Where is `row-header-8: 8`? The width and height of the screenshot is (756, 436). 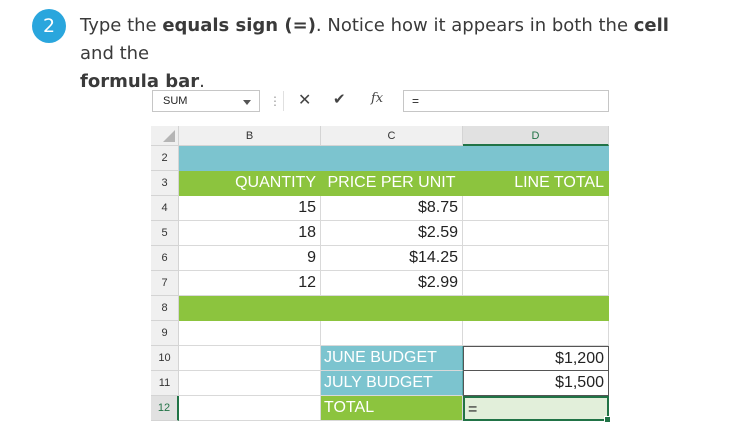 row-header-8: 8 is located at coordinates (165, 308).